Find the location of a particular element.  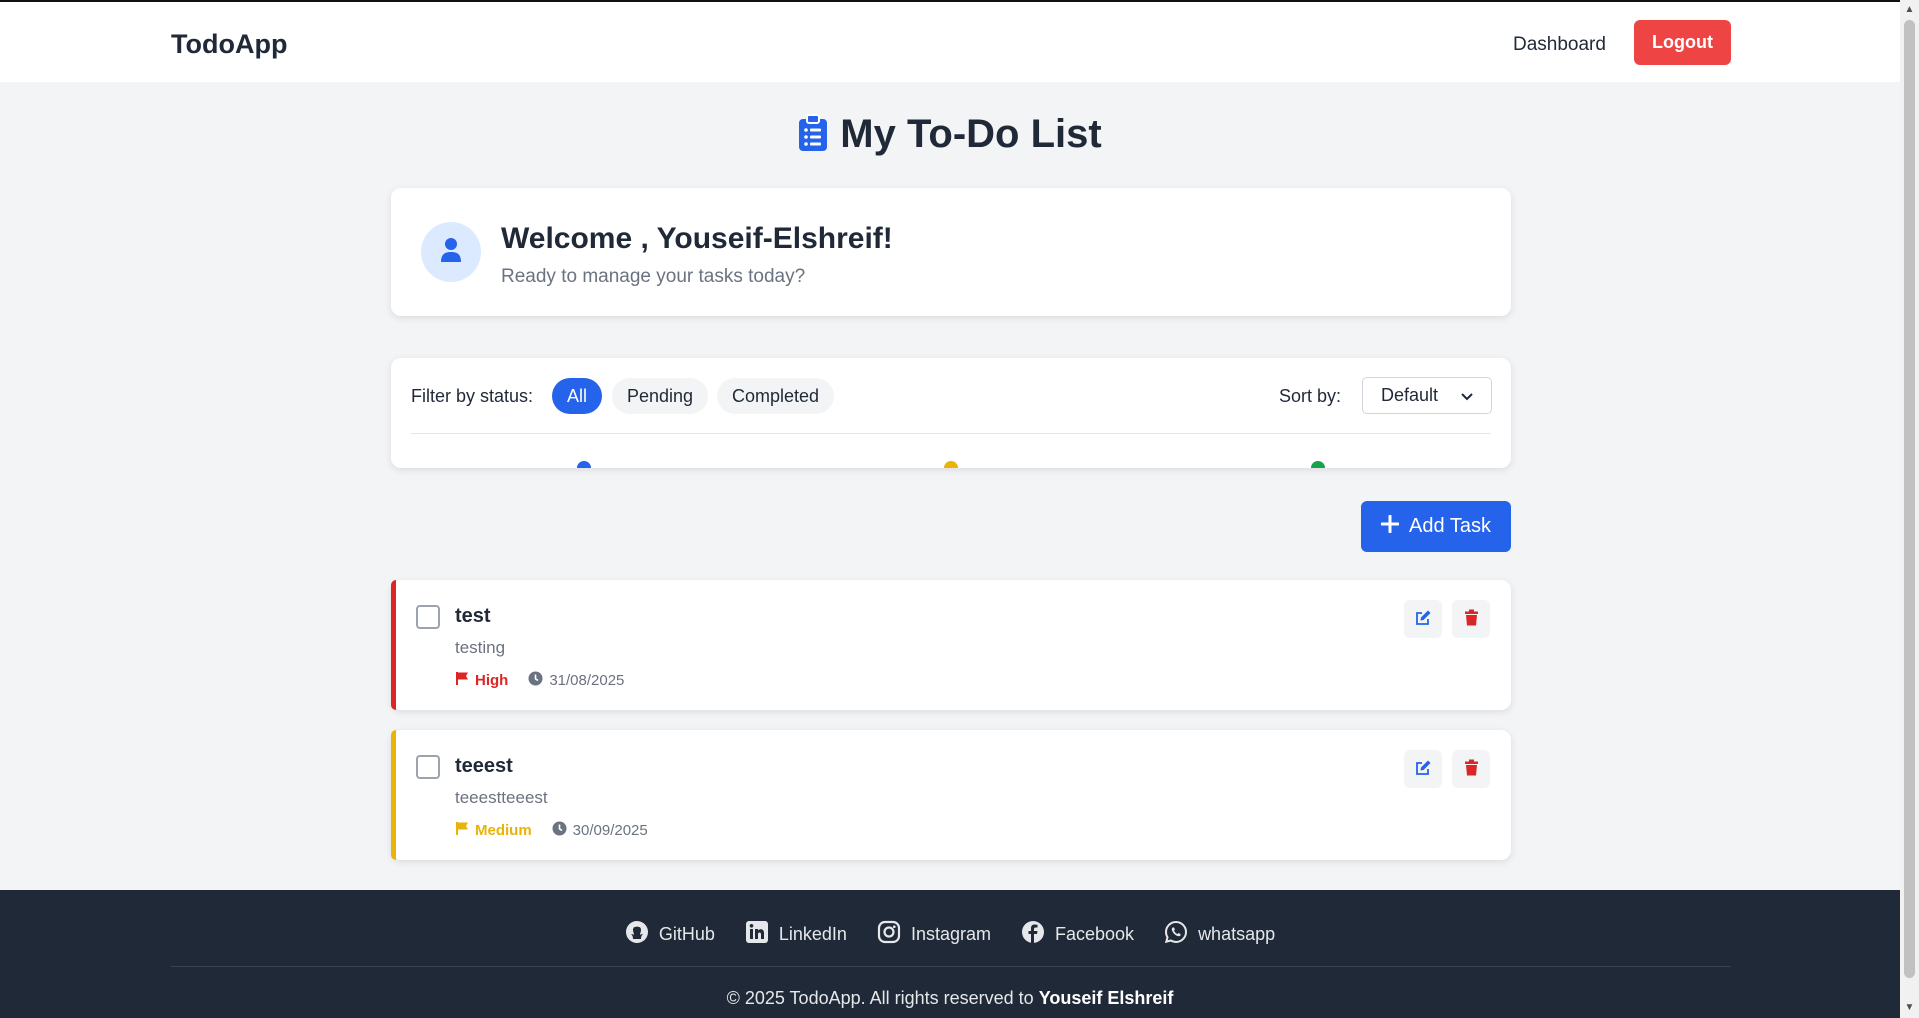

linkedin-link: LinkedIn is located at coordinates (796, 934).